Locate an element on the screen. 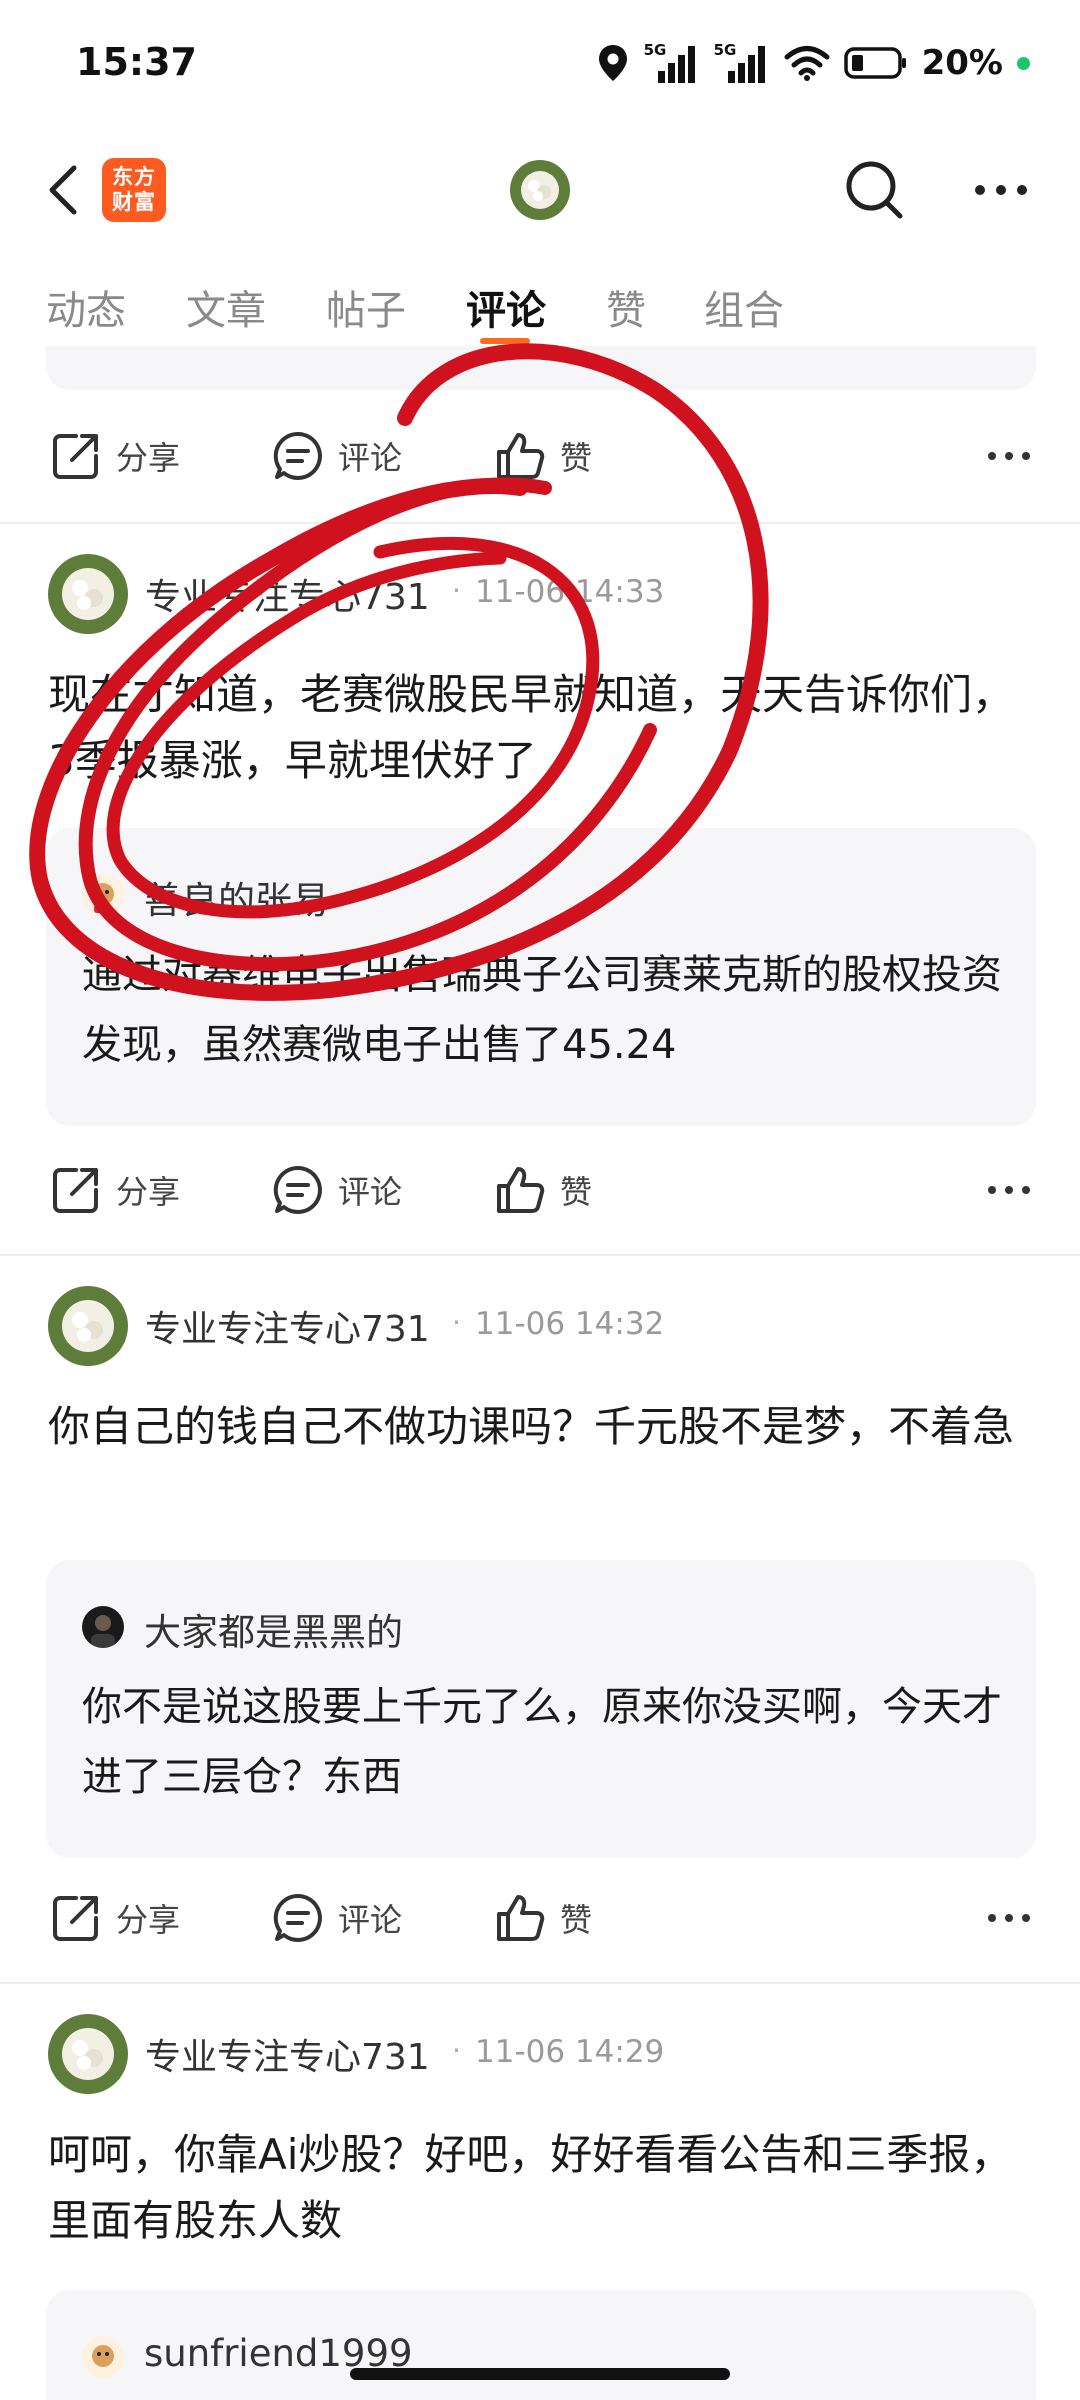 The image size is (1080, 2400). tab-active-indicator is located at coordinates (505, 341).